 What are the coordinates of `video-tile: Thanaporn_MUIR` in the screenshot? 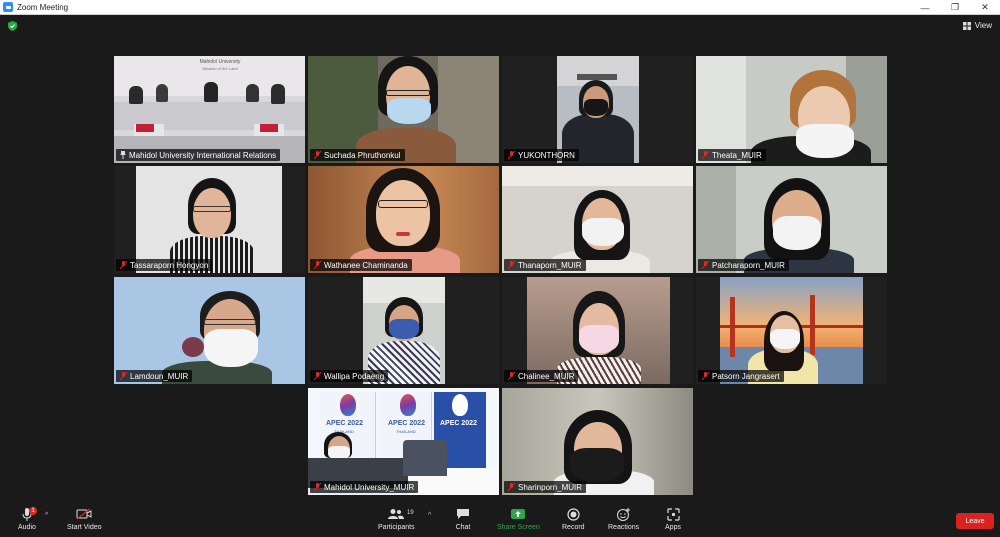 It's located at (597, 219).